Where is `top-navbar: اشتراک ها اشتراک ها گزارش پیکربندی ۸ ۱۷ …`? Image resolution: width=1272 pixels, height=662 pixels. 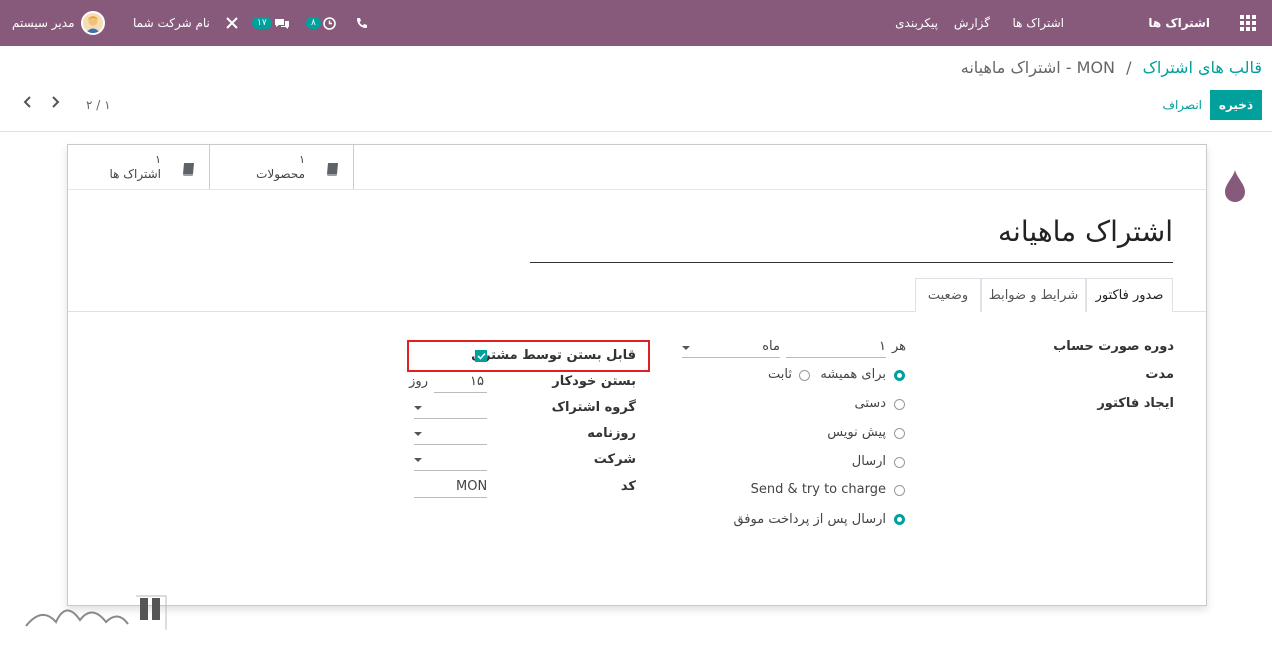 top-navbar: اشتراک ها اشتراک ها گزارش پیکربندی ۸ ۱۷ … is located at coordinates (636, 23).